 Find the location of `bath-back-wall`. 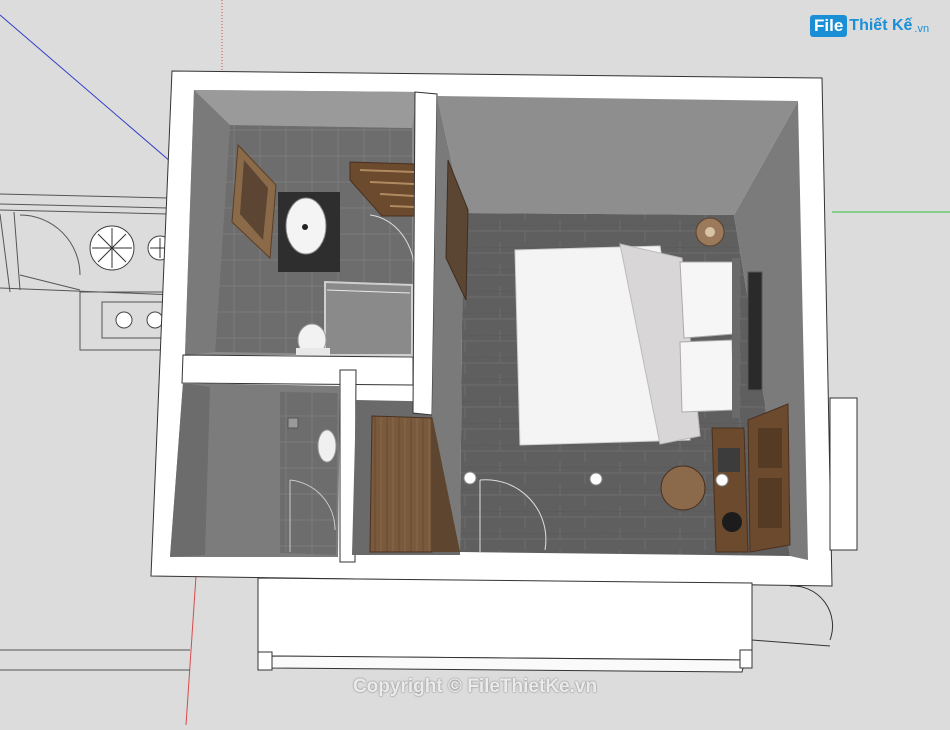

bath-back-wall is located at coordinates (306, 109).